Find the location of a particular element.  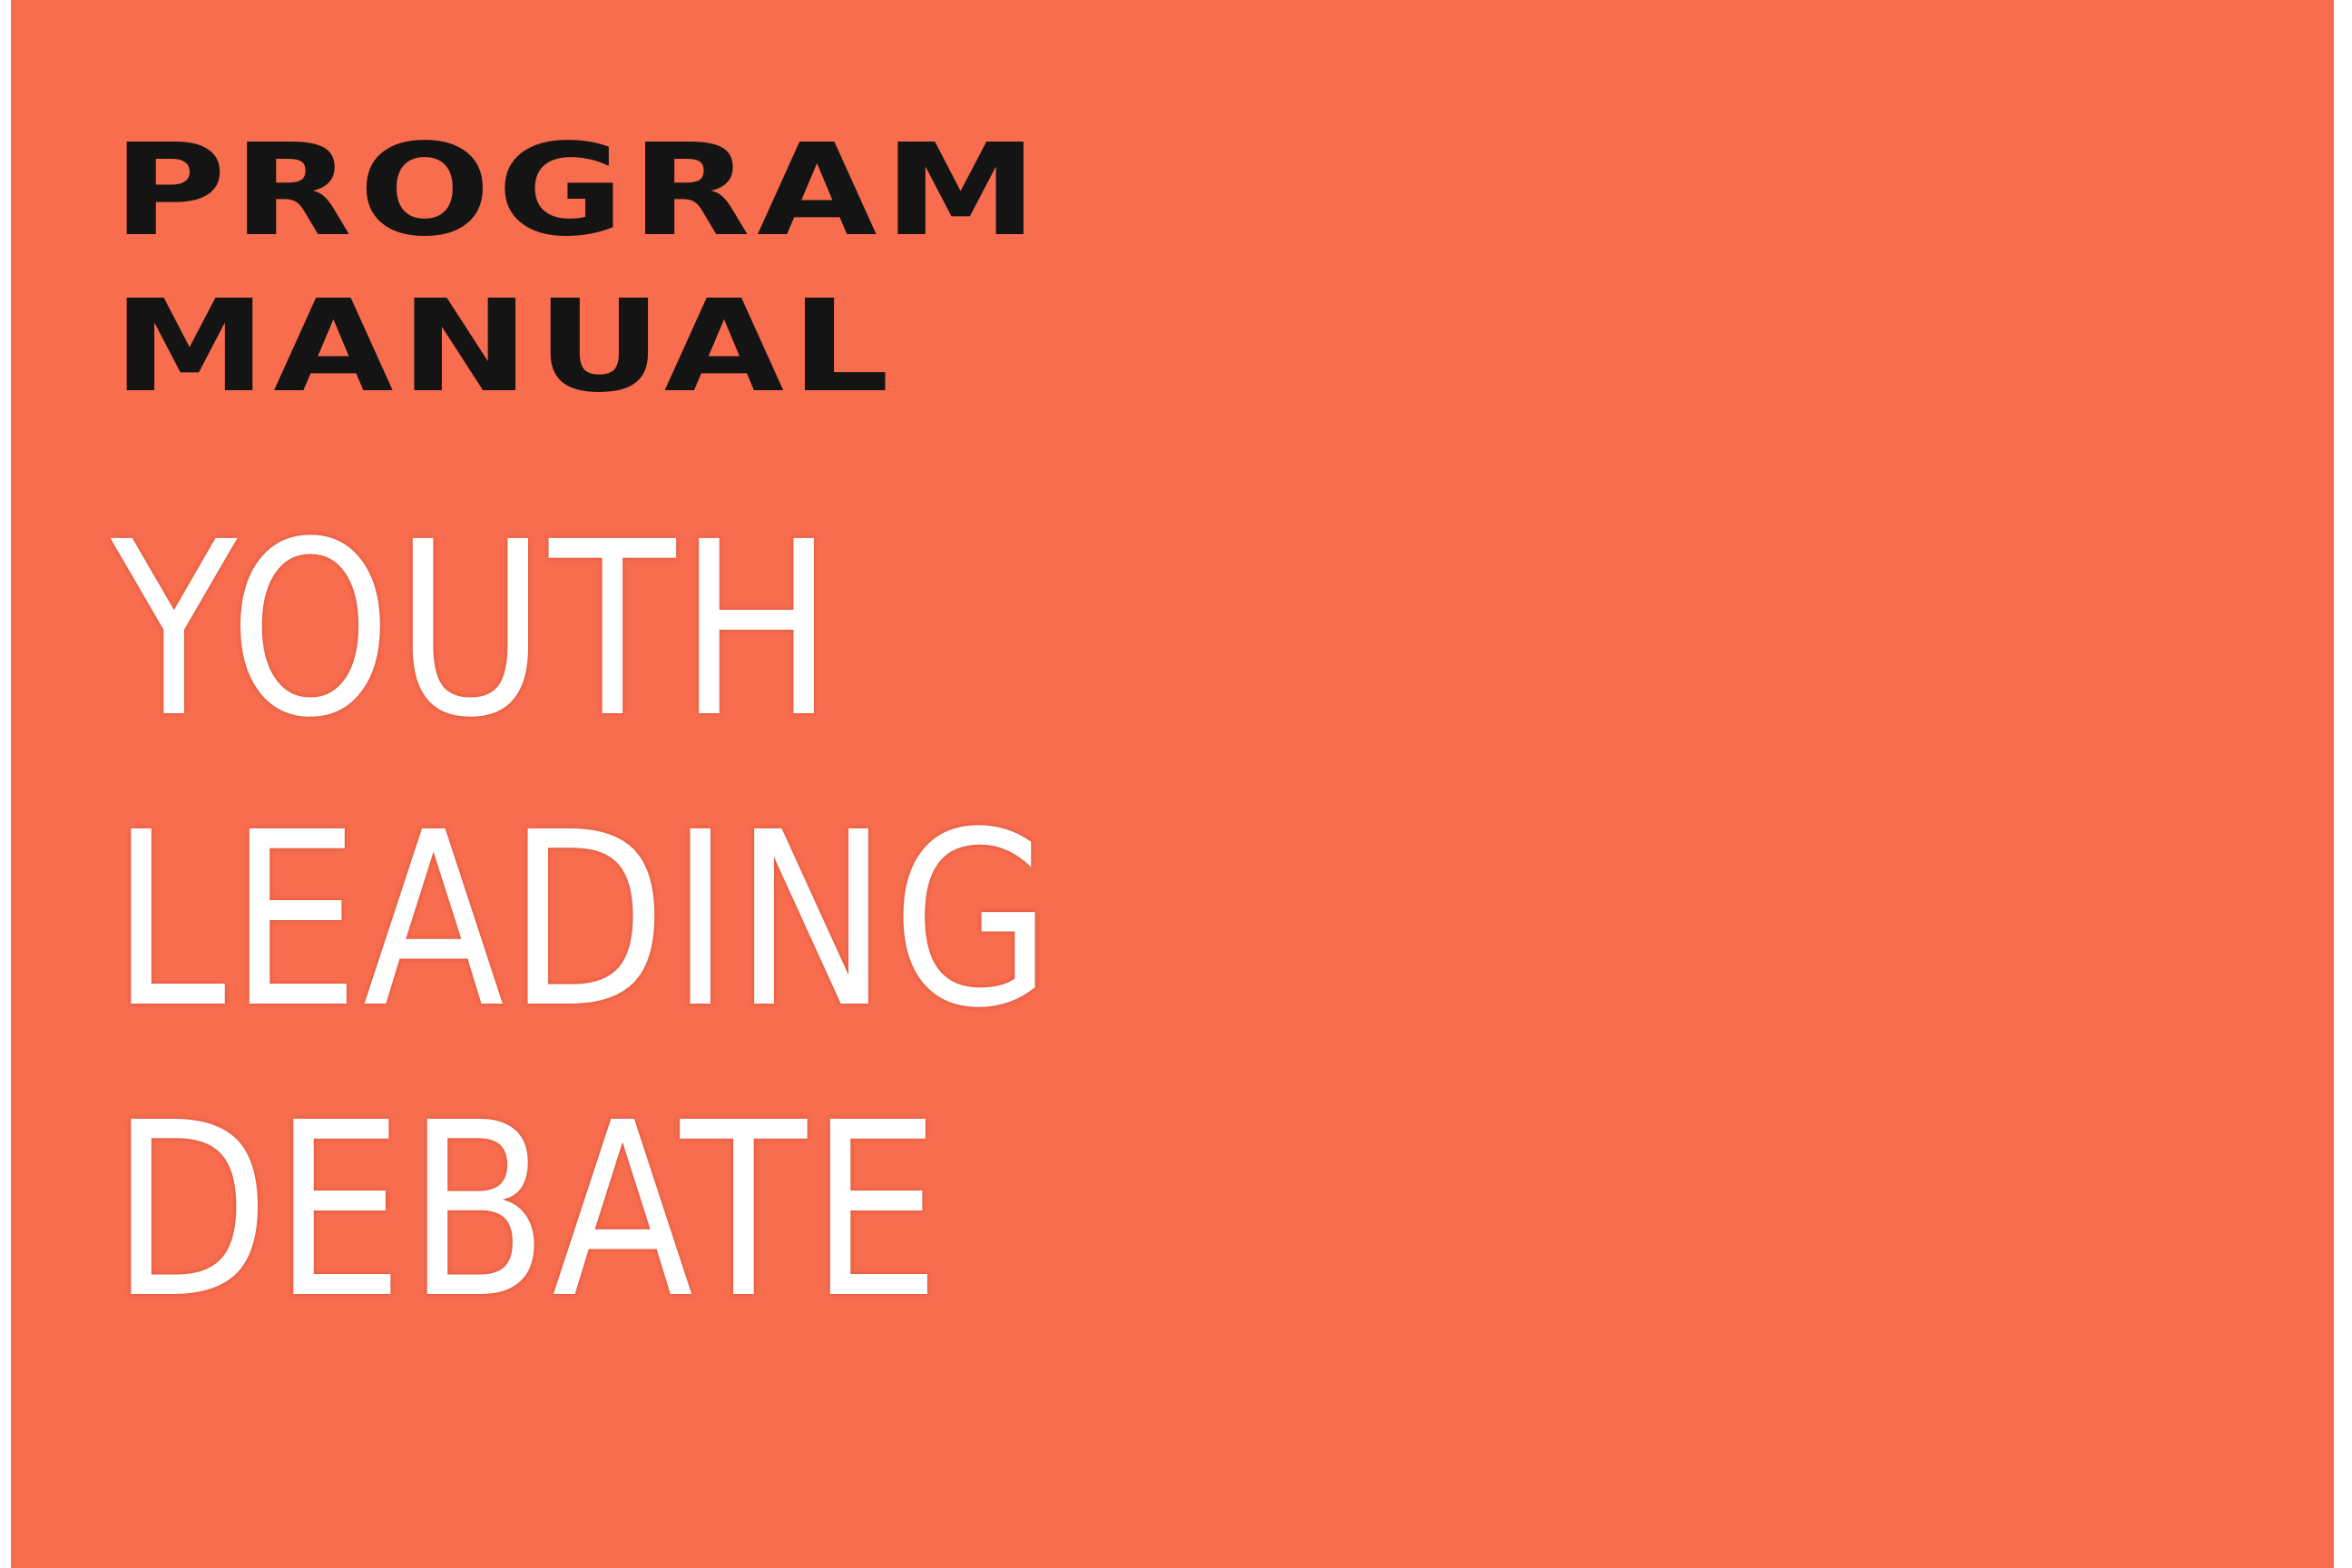

title-line-leading: LEADING is located at coordinates (583, 921).